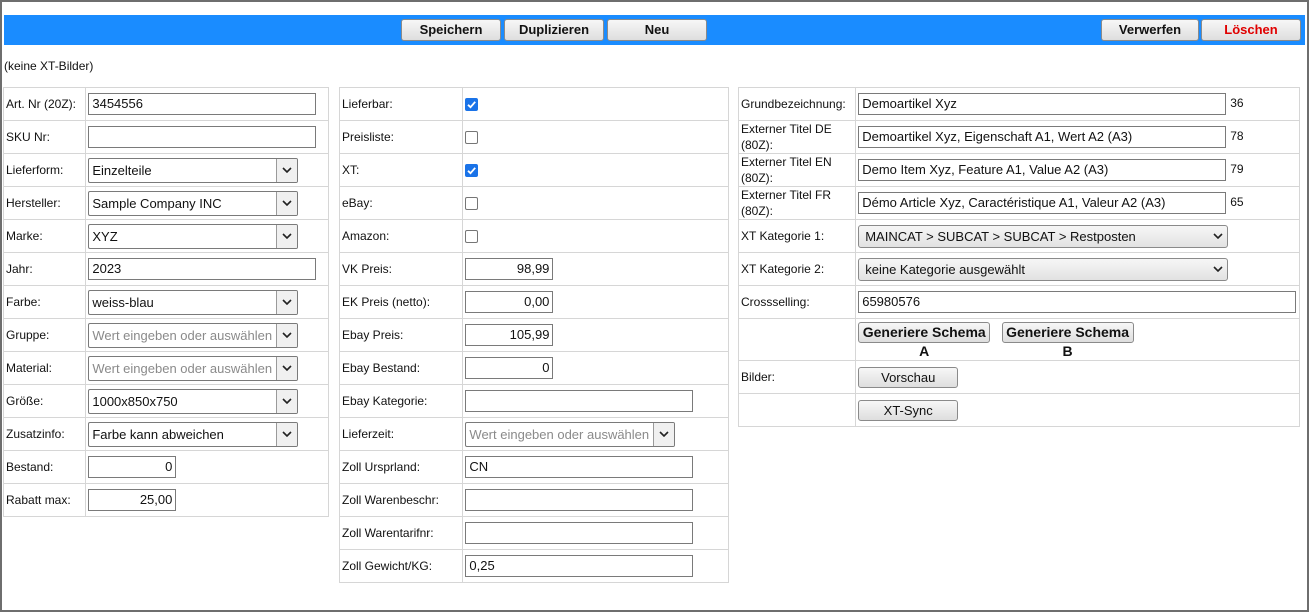  What do you see at coordinates (193, 401) in the screenshot?
I see `groesse-select: 1000x850x750` at bounding box center [193, 401].